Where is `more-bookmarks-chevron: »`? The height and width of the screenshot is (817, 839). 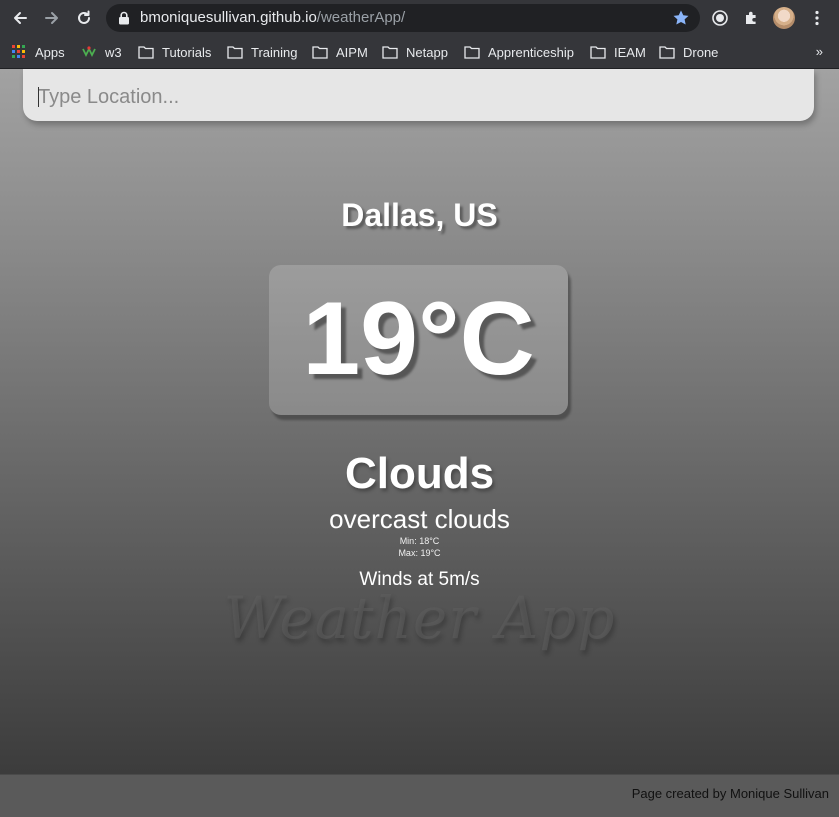
more-bookmarks-chevron: » is located at coordinates (819, 51).